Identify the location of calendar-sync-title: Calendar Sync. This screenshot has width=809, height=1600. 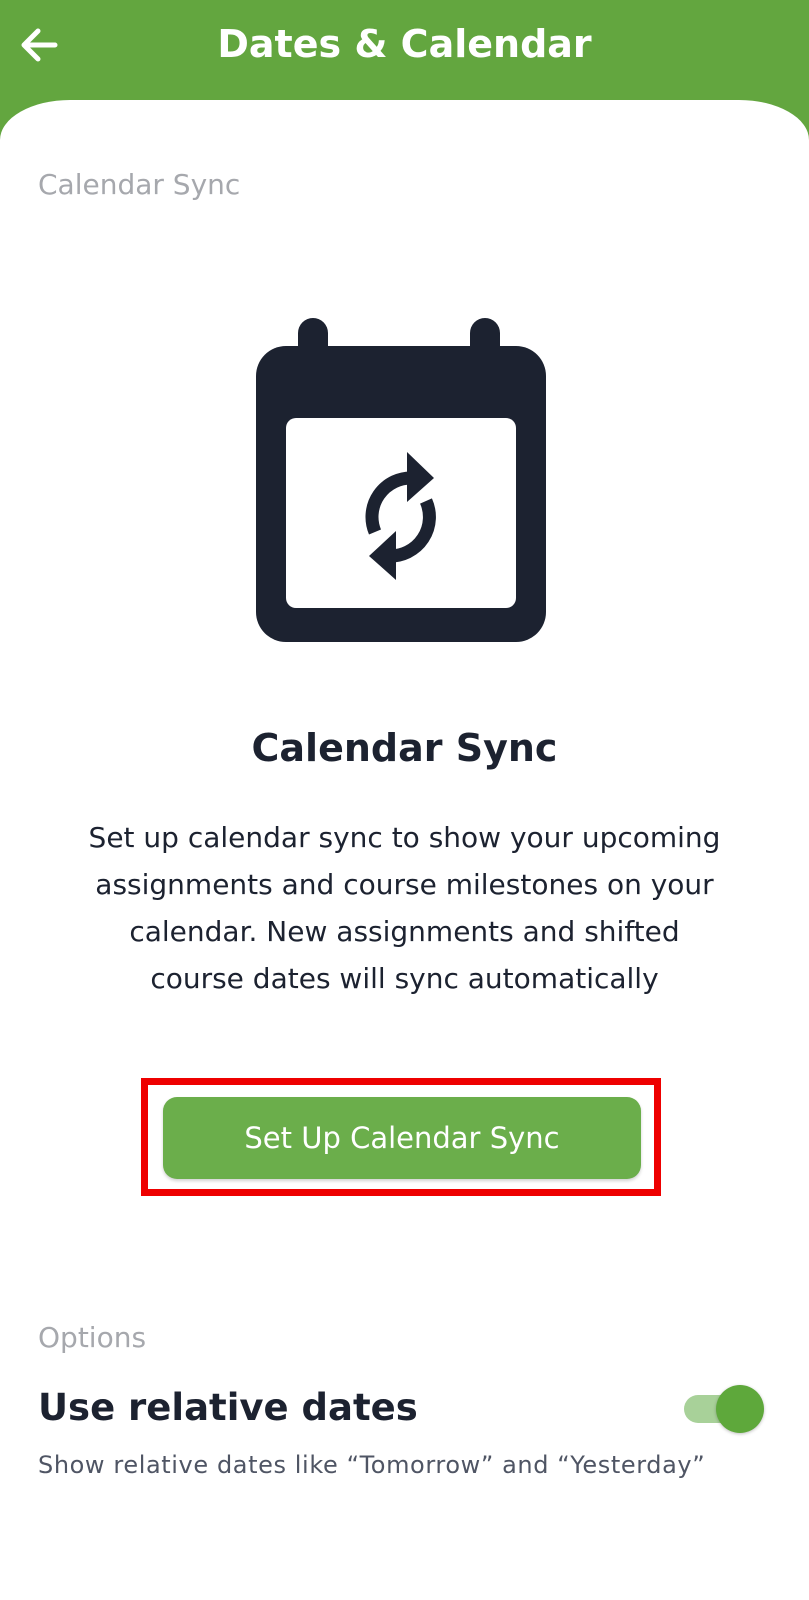
(404, 748).